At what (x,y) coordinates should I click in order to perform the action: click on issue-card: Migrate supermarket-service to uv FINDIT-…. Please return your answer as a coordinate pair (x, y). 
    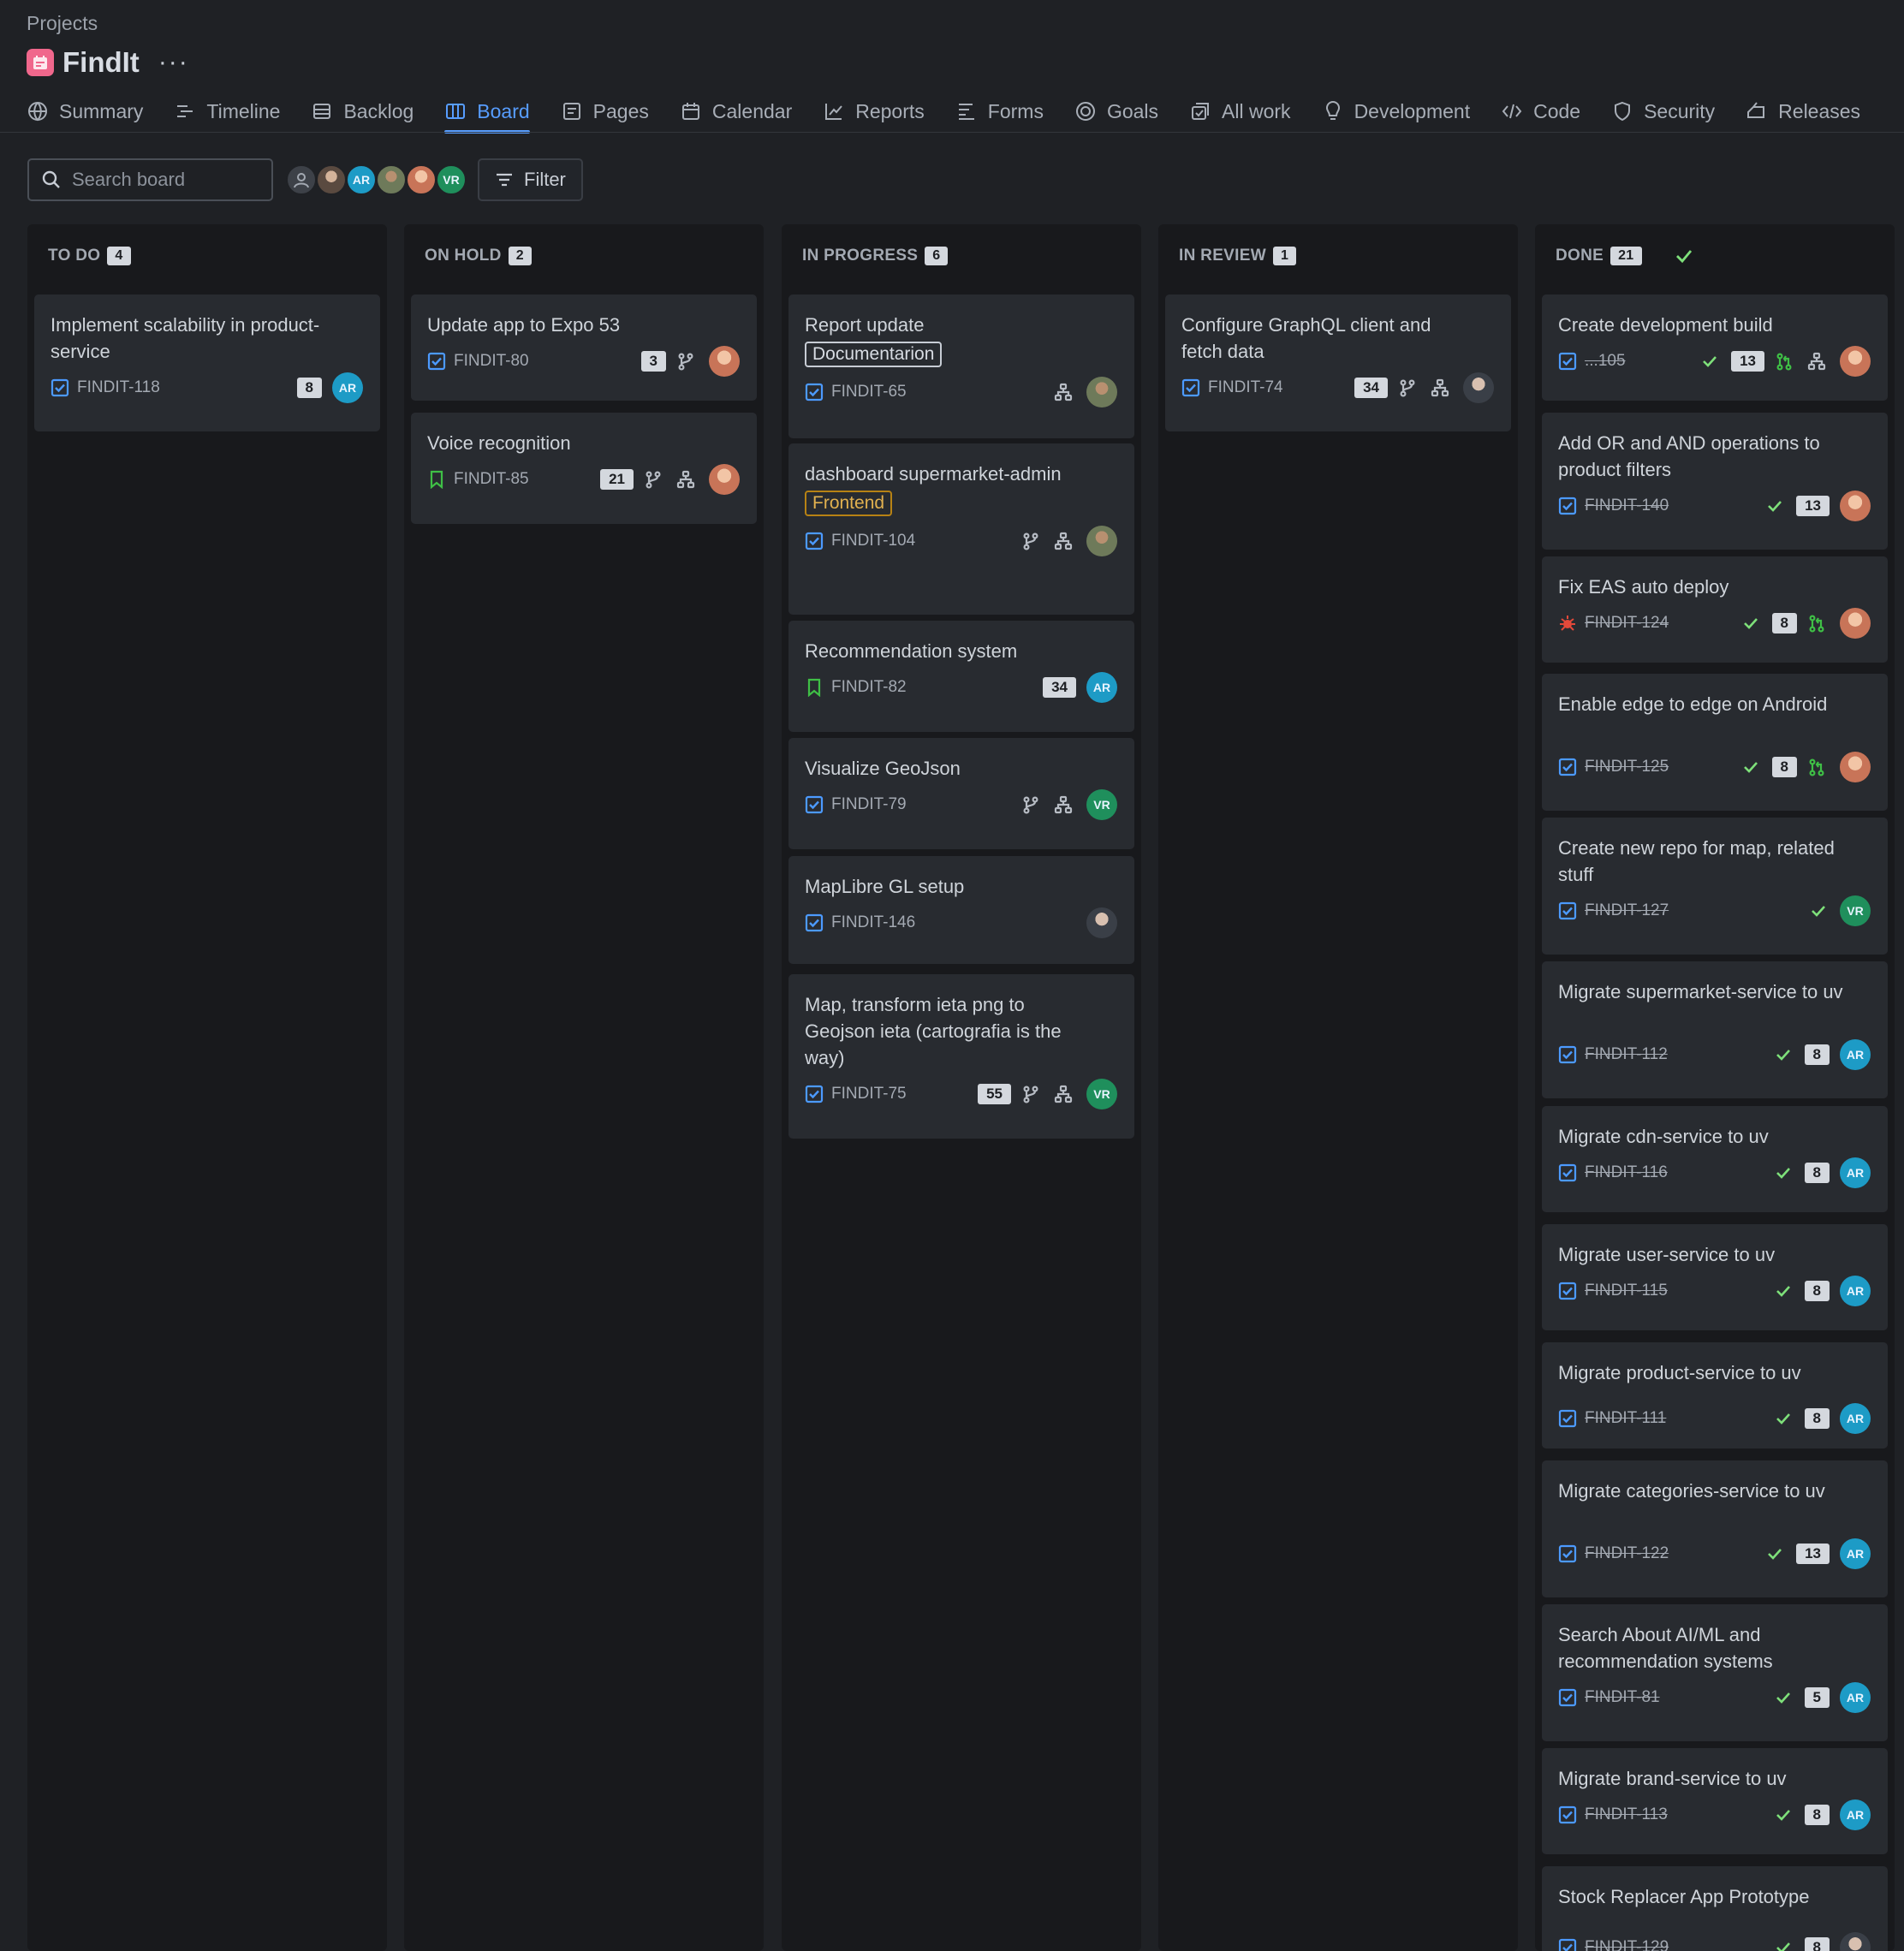
    Looking at the image, I should click on (1715, 1029).